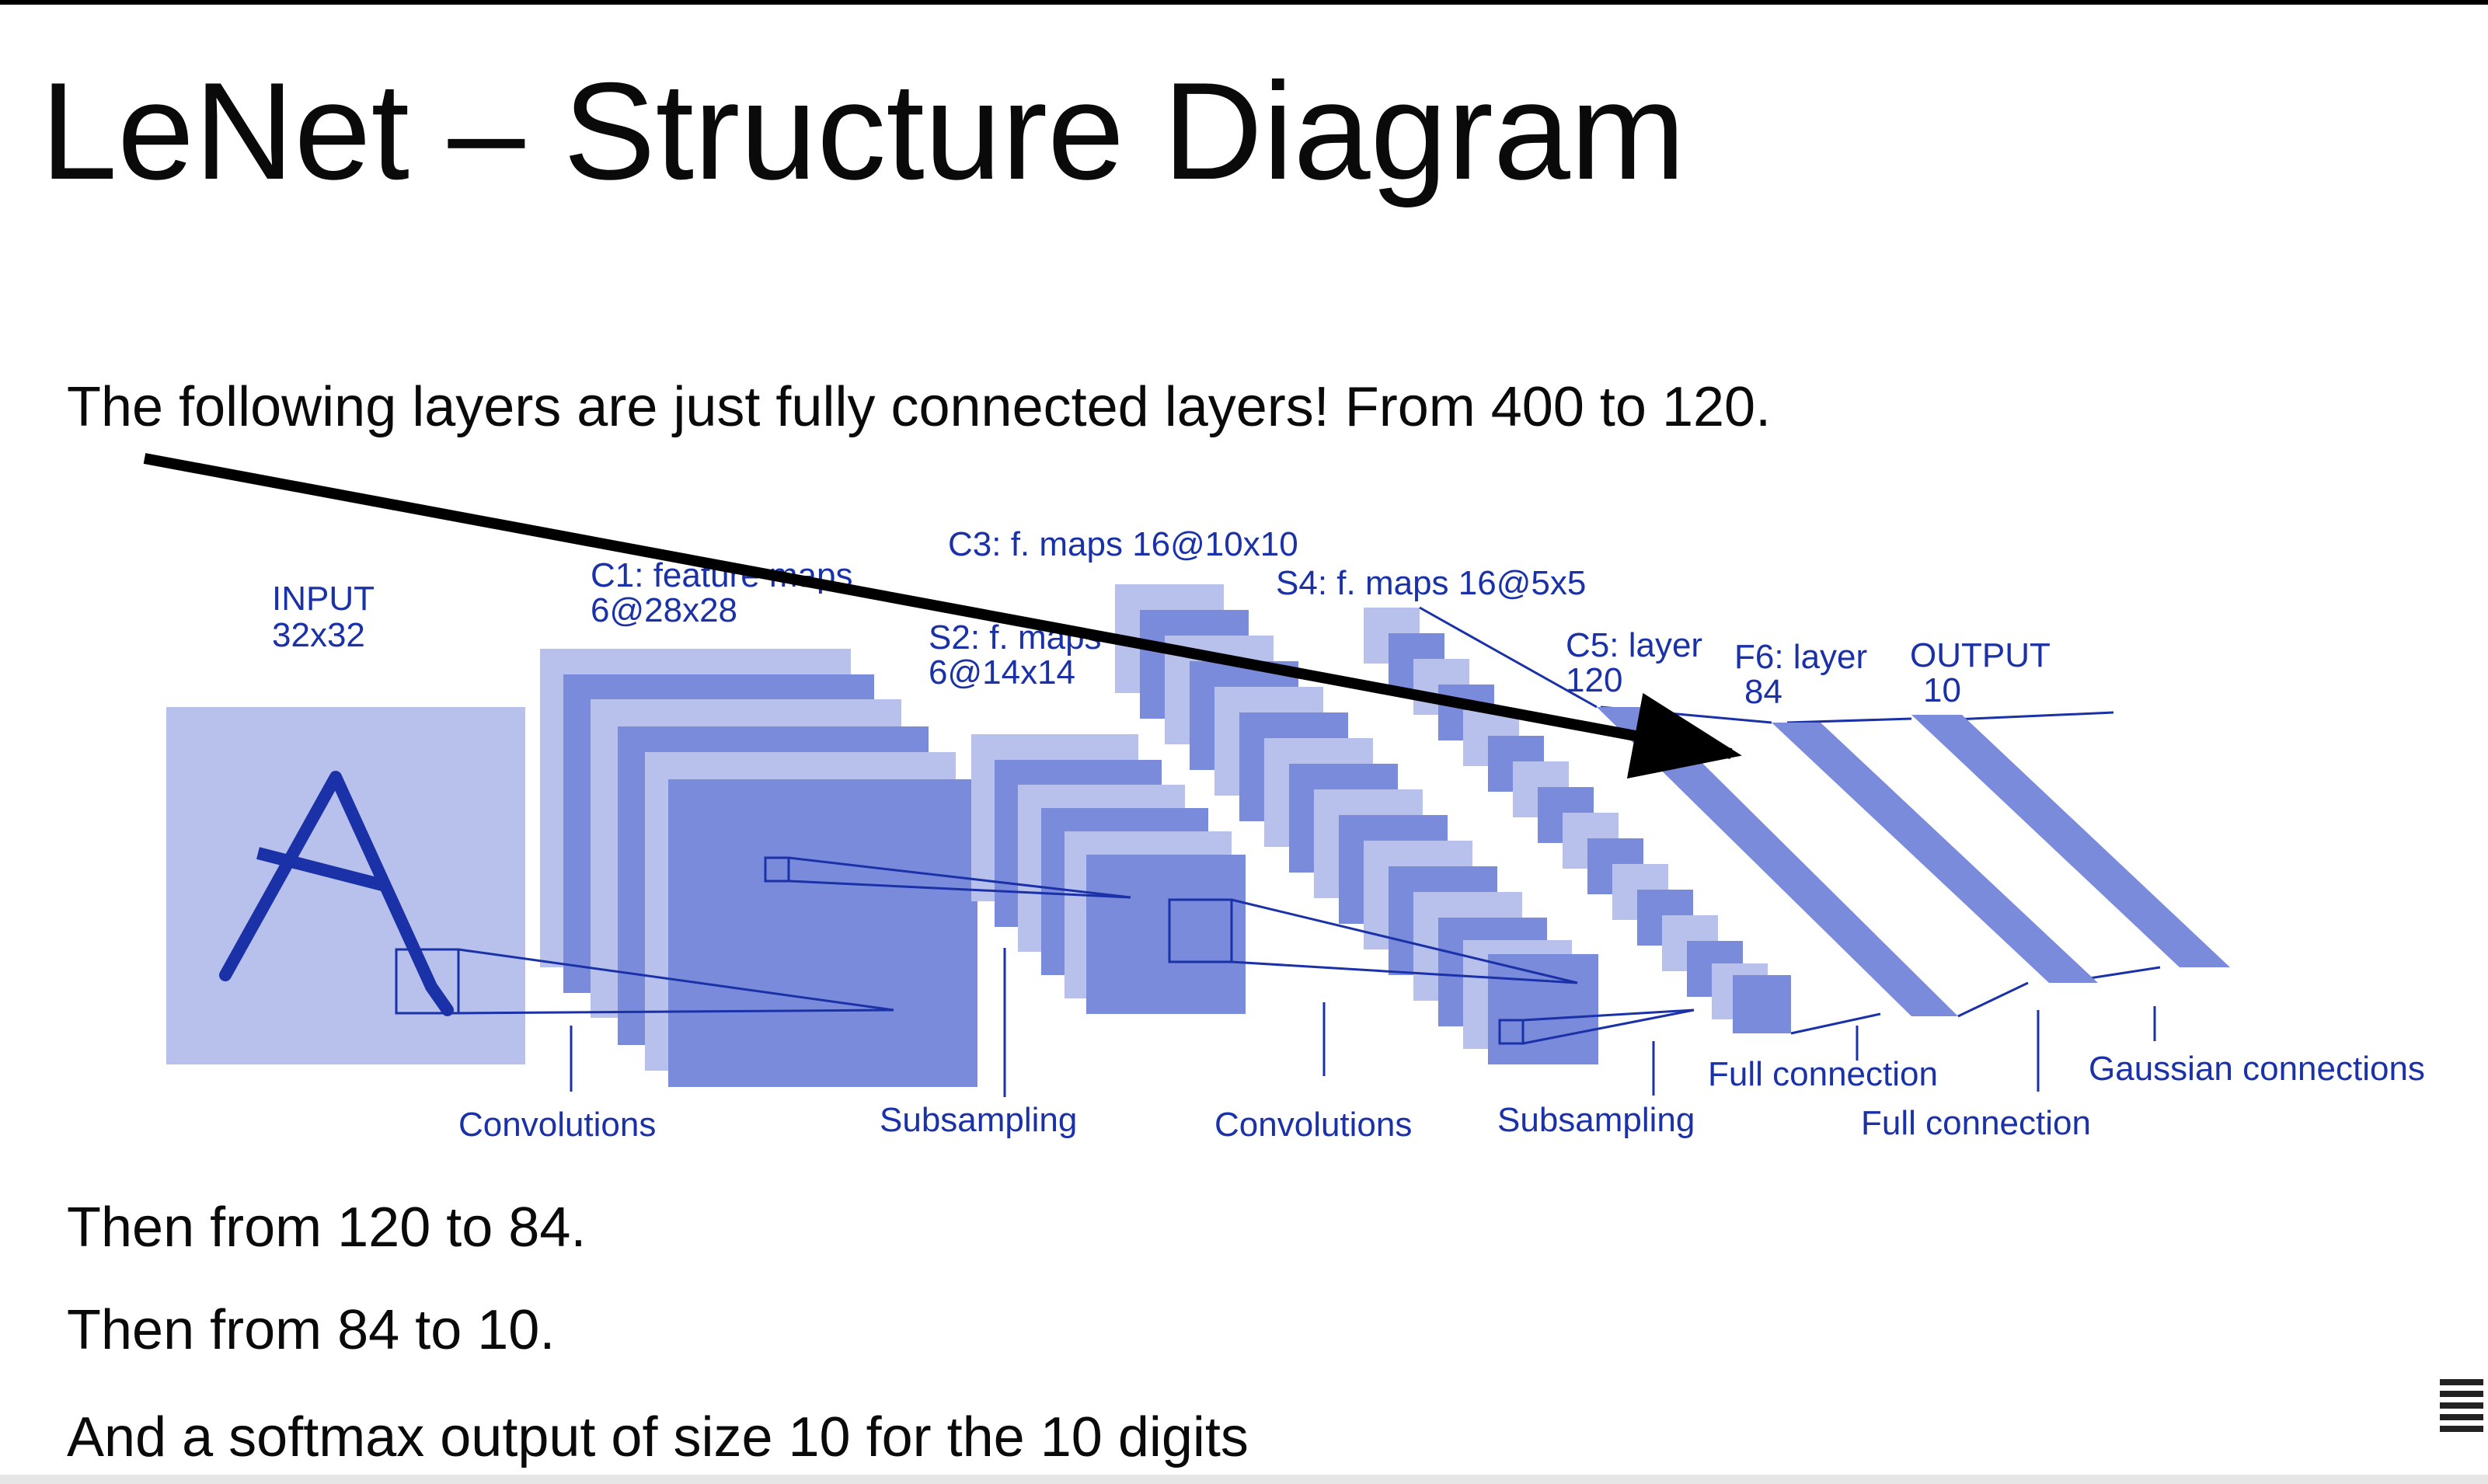 The width and height of the screenshot is (2488, 1484). I want to click on label-c5-title: C5: layer, so click(1634, 645).